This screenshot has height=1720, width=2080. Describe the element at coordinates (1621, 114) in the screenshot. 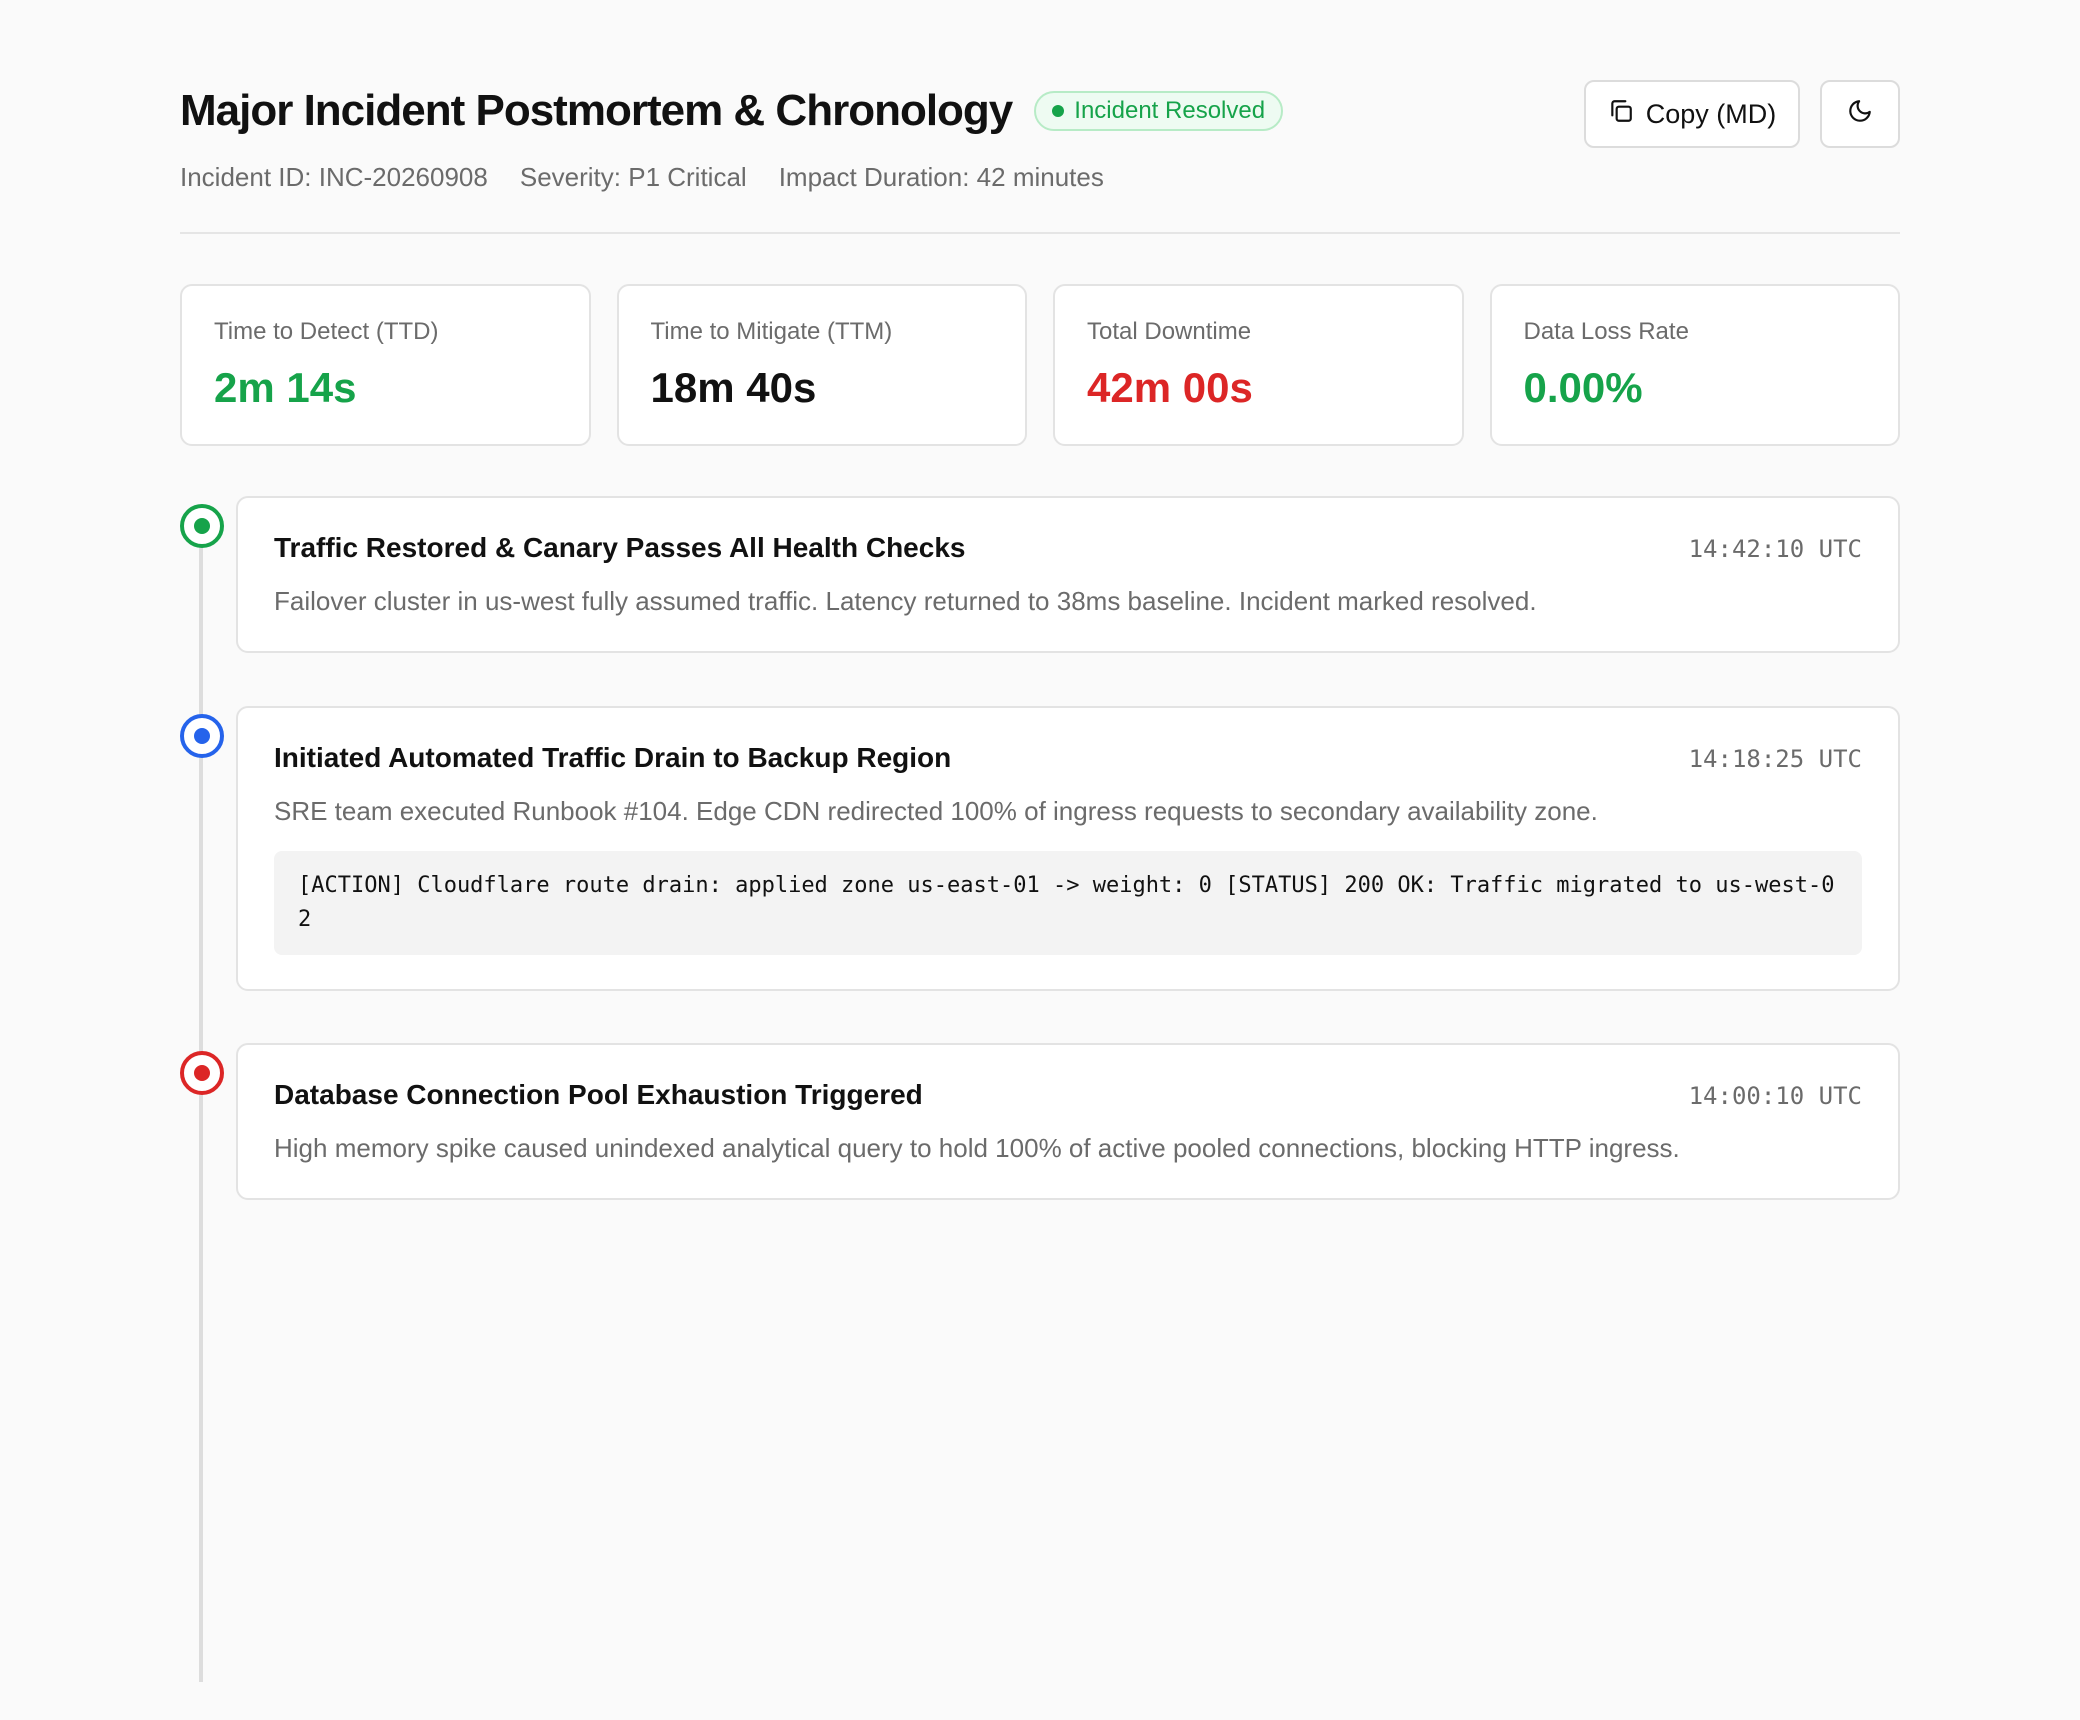

I see `copy-icon` at that location.